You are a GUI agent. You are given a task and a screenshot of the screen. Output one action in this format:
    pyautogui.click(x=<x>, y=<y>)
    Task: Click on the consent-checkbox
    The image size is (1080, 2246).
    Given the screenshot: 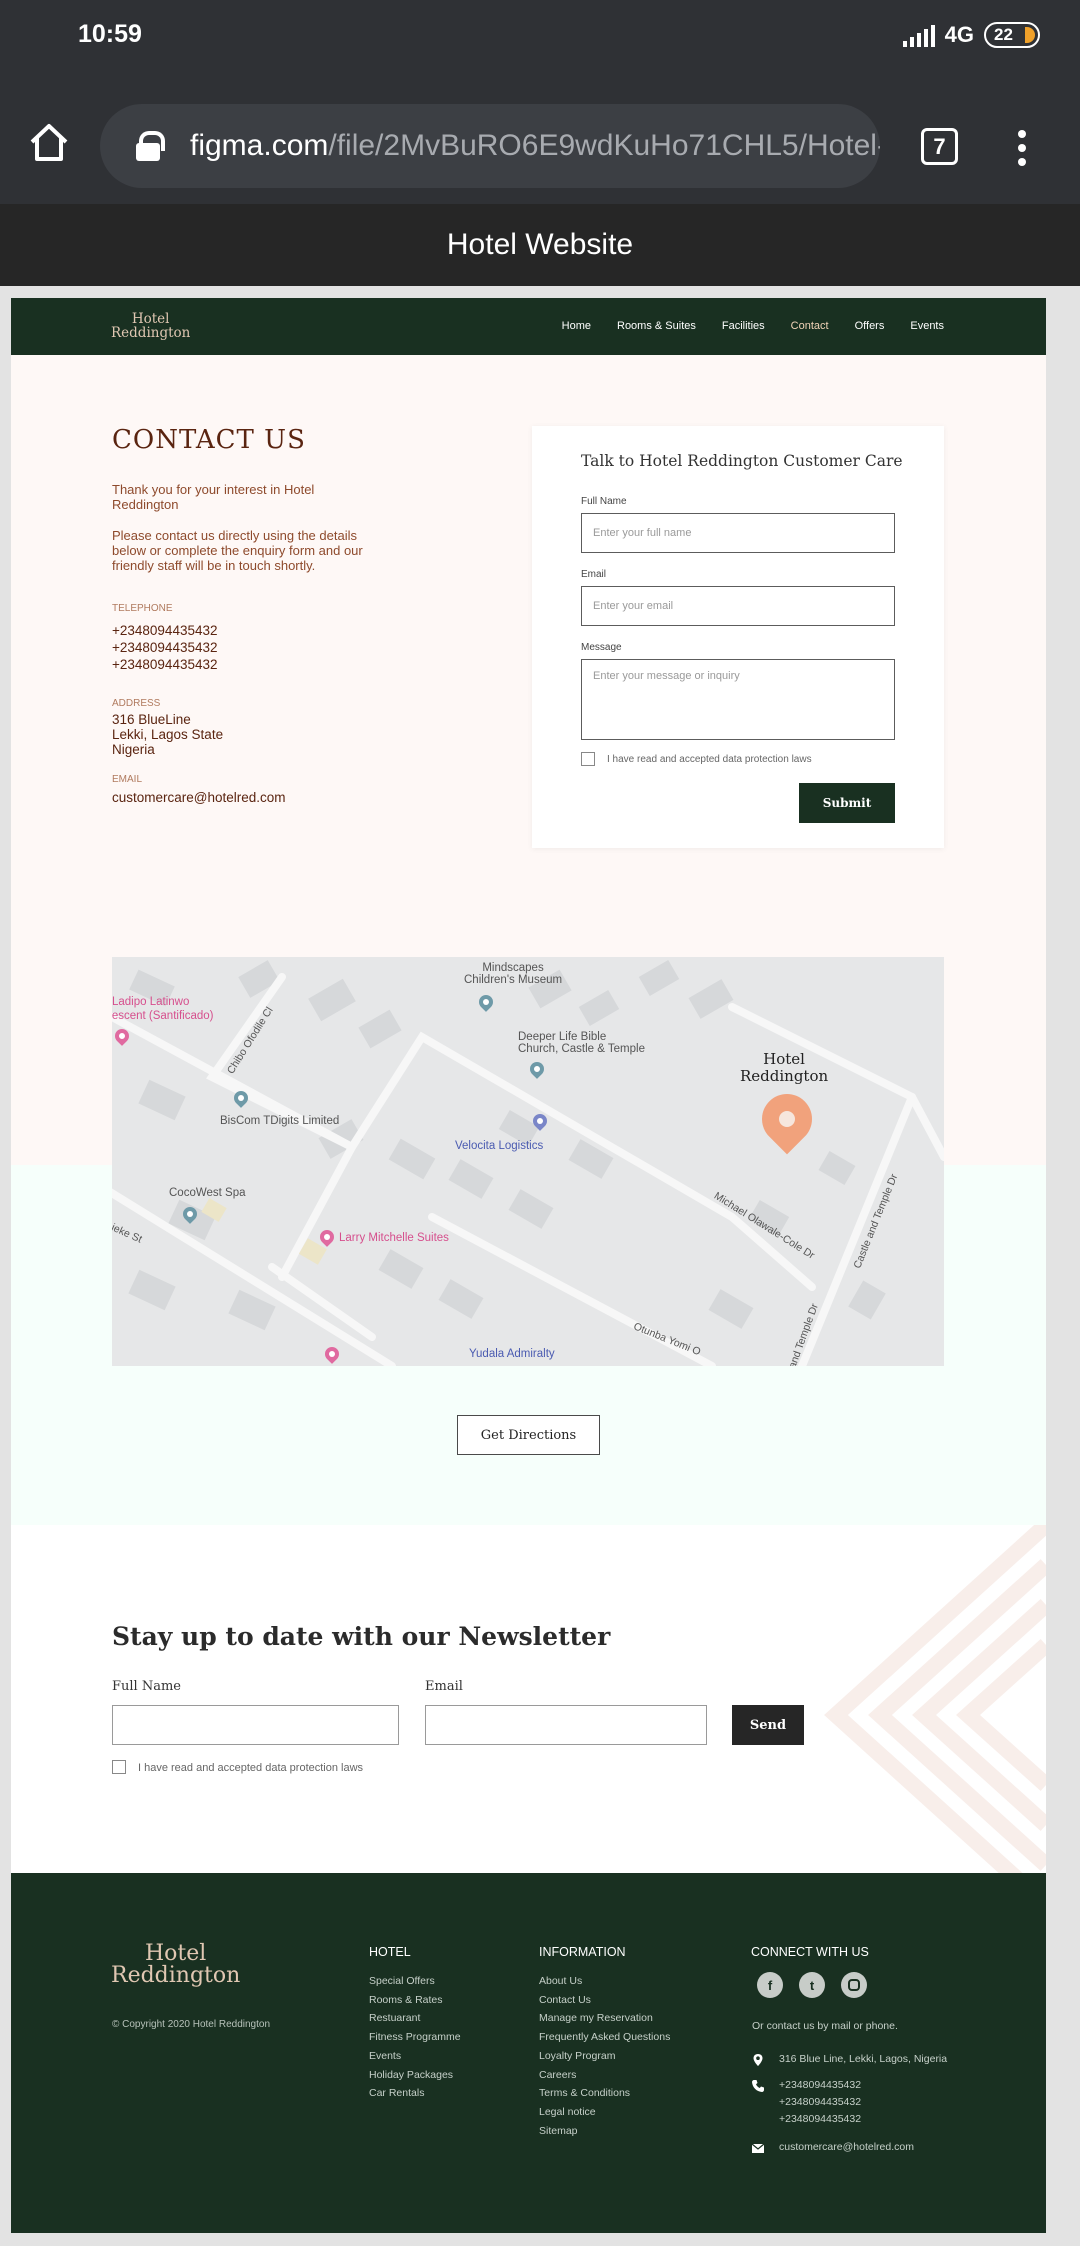 What is the action you would take?
    pyautogui.click(x=588, y=759)
    